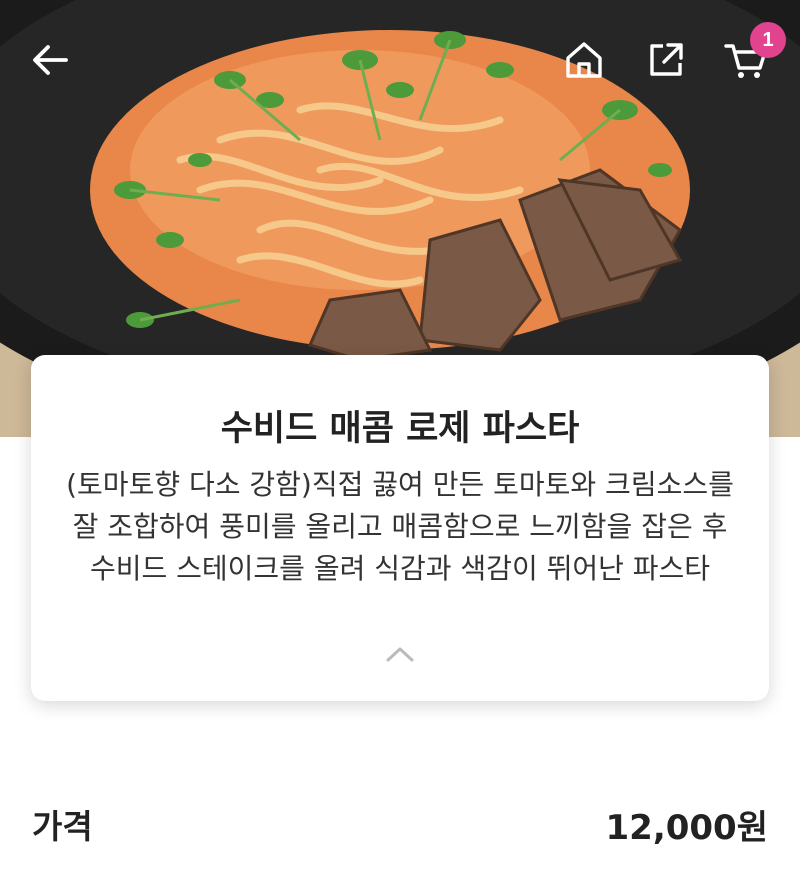 The height and width of the screenshot is (887, 800). I want to click on home-button, so click(584, 60).